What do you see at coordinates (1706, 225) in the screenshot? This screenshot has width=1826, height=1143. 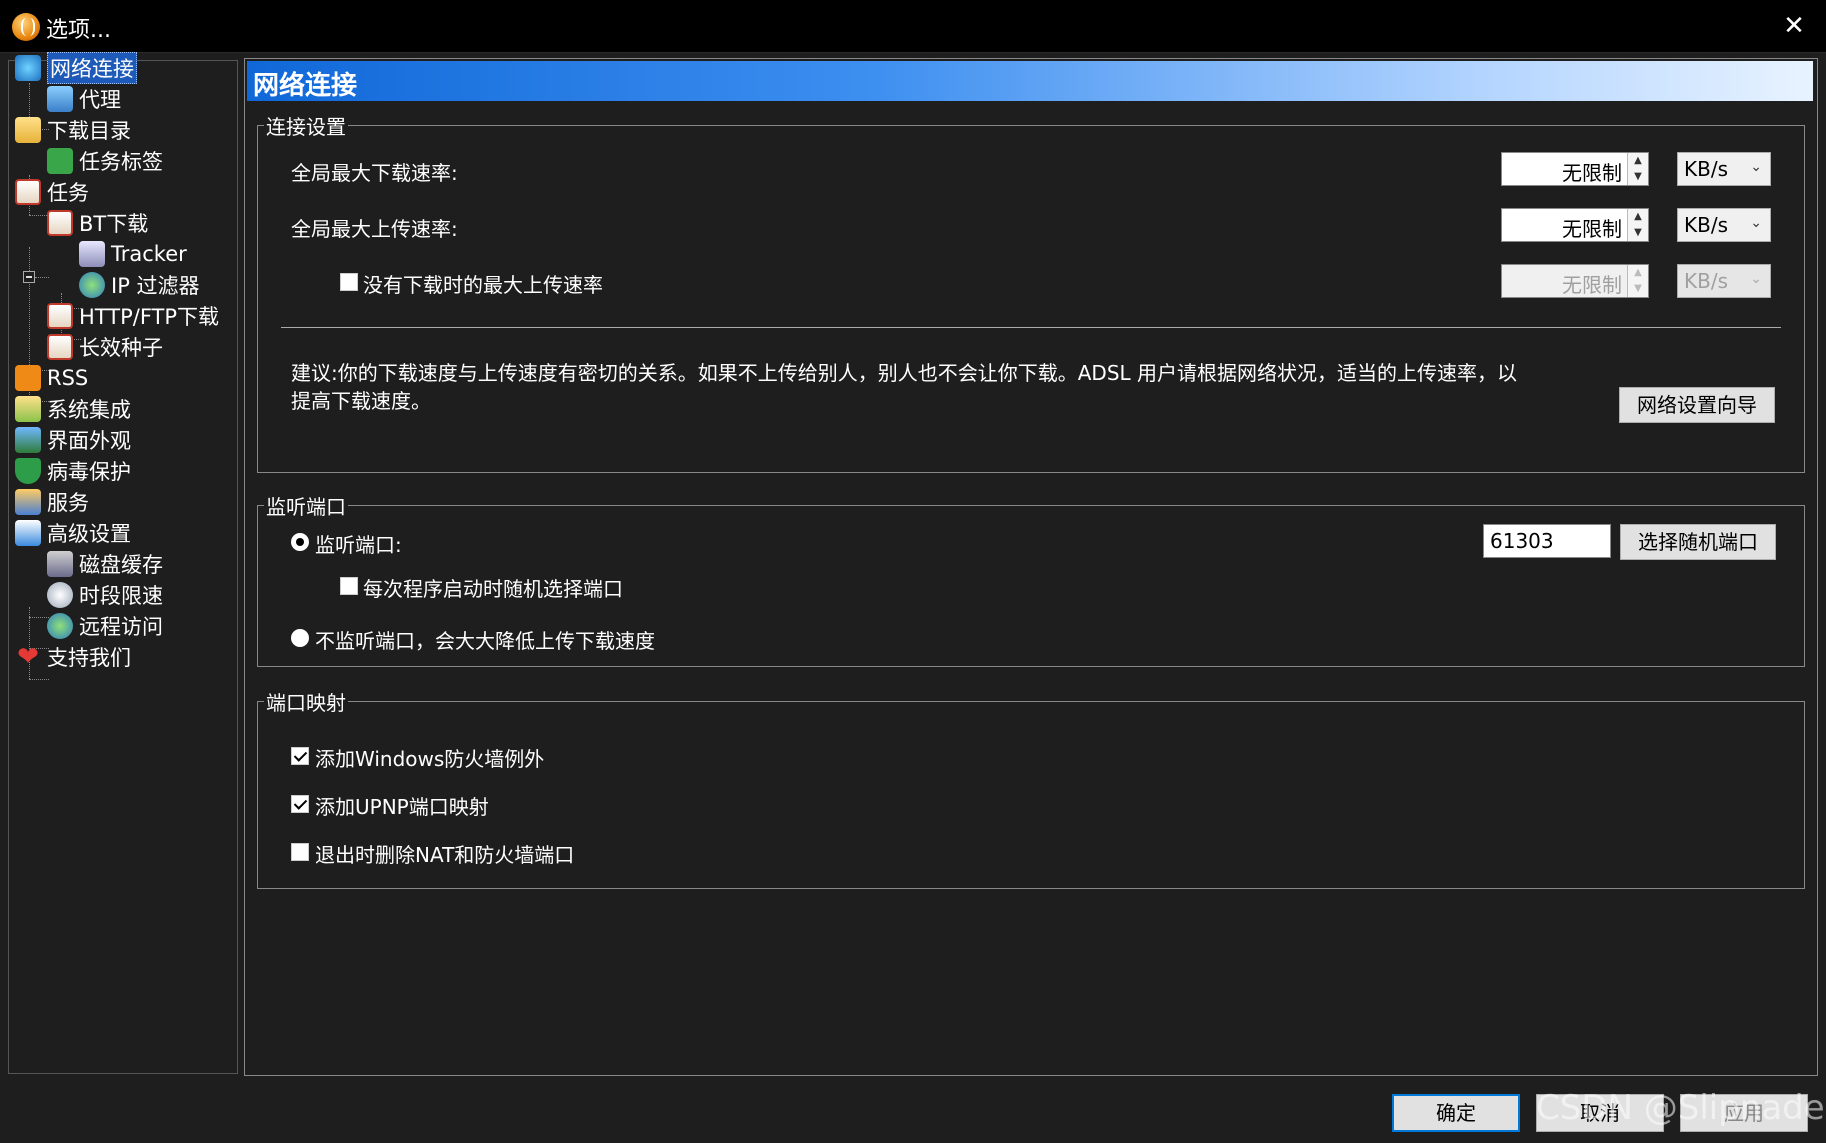 I see `max-upload-unit: KB/s` at bounding box center [1706, 225].